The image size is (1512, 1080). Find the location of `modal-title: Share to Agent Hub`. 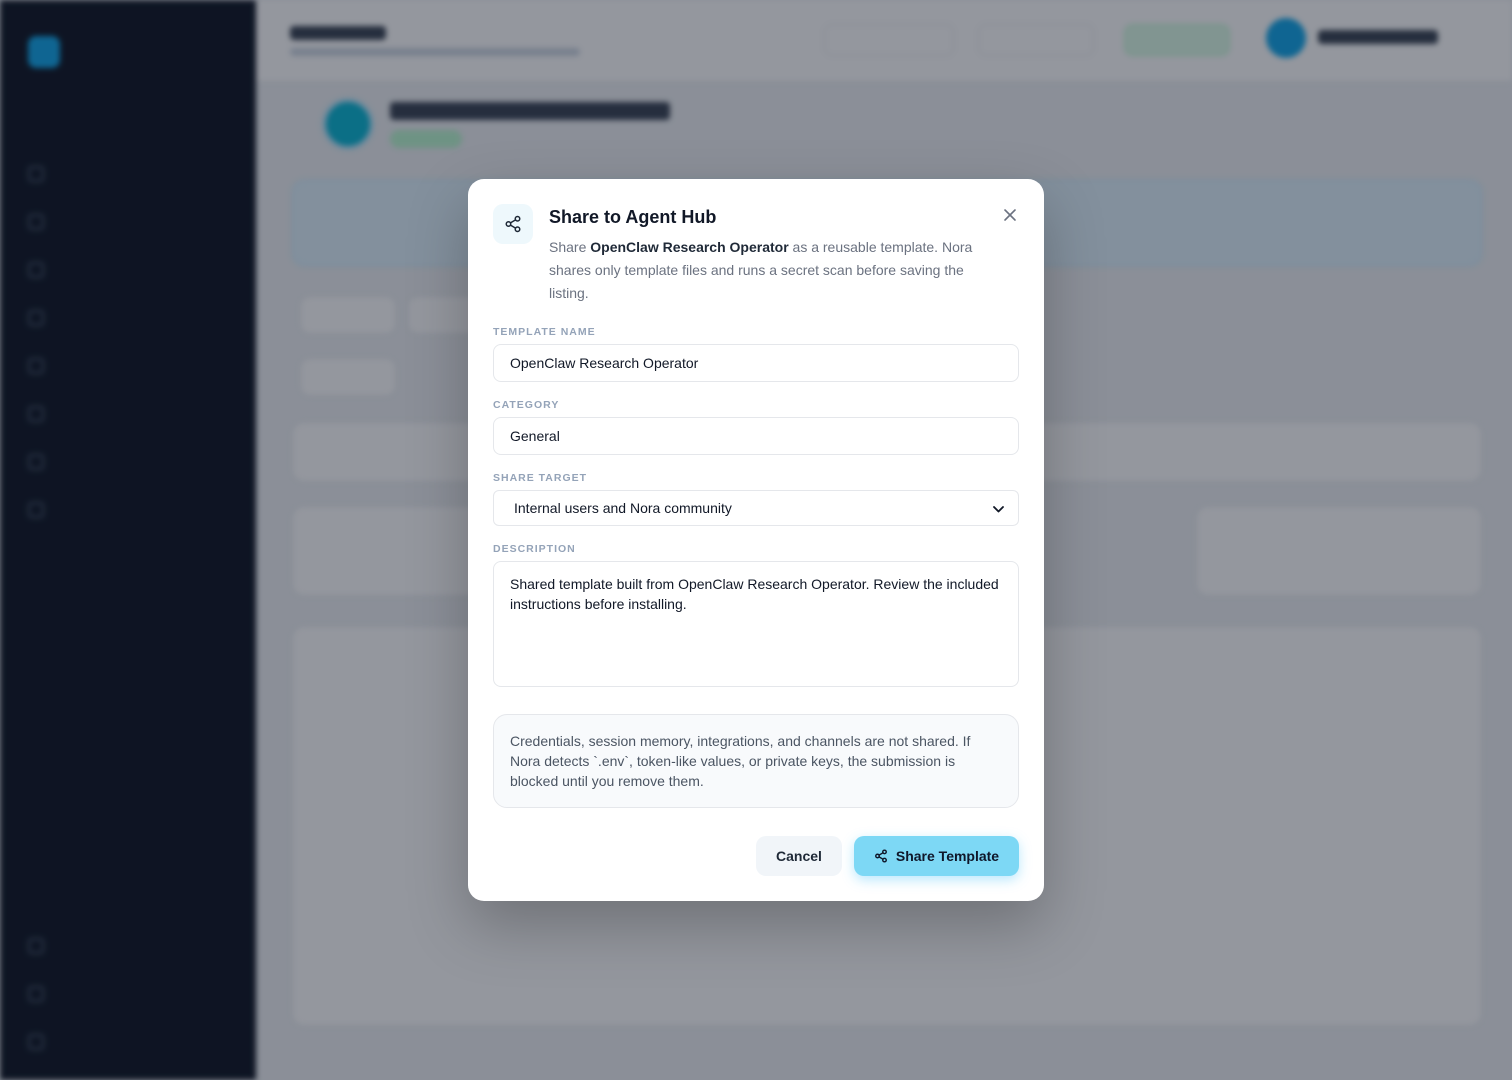

modal-title: Share to Agent Hub is located at coordinates (633, 217).